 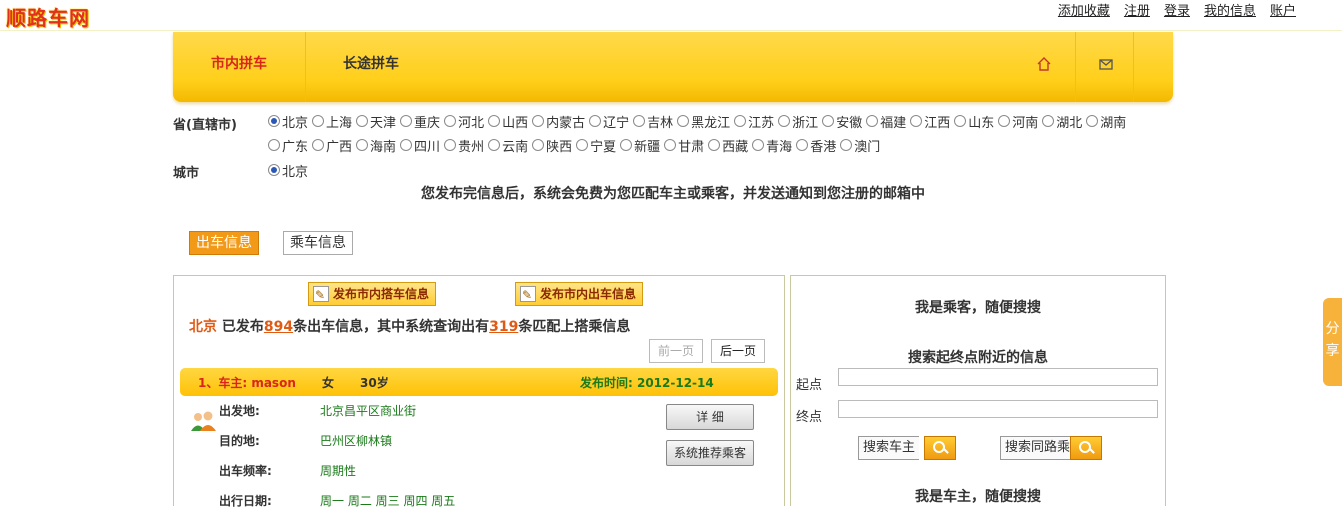 I want to click on matched-count-link: 319, so click(x=503, y=327).